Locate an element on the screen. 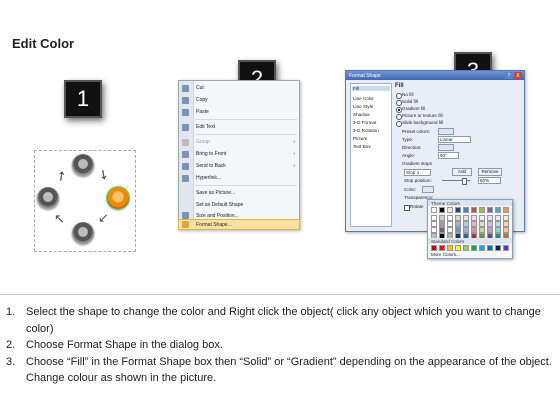  menu-item-bring-to-front: Bring to Front › is located at coordinates (239, 154).